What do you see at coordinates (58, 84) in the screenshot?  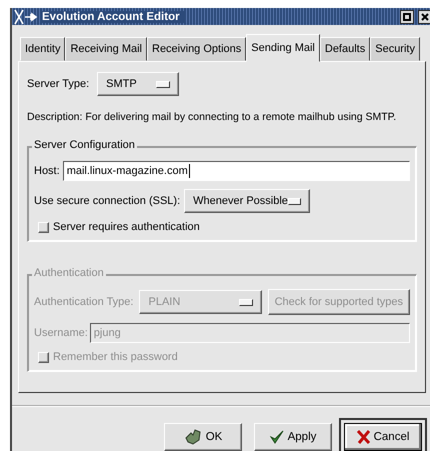 I see `server-type-label: Server Type:` at bounding box center [58, 84].